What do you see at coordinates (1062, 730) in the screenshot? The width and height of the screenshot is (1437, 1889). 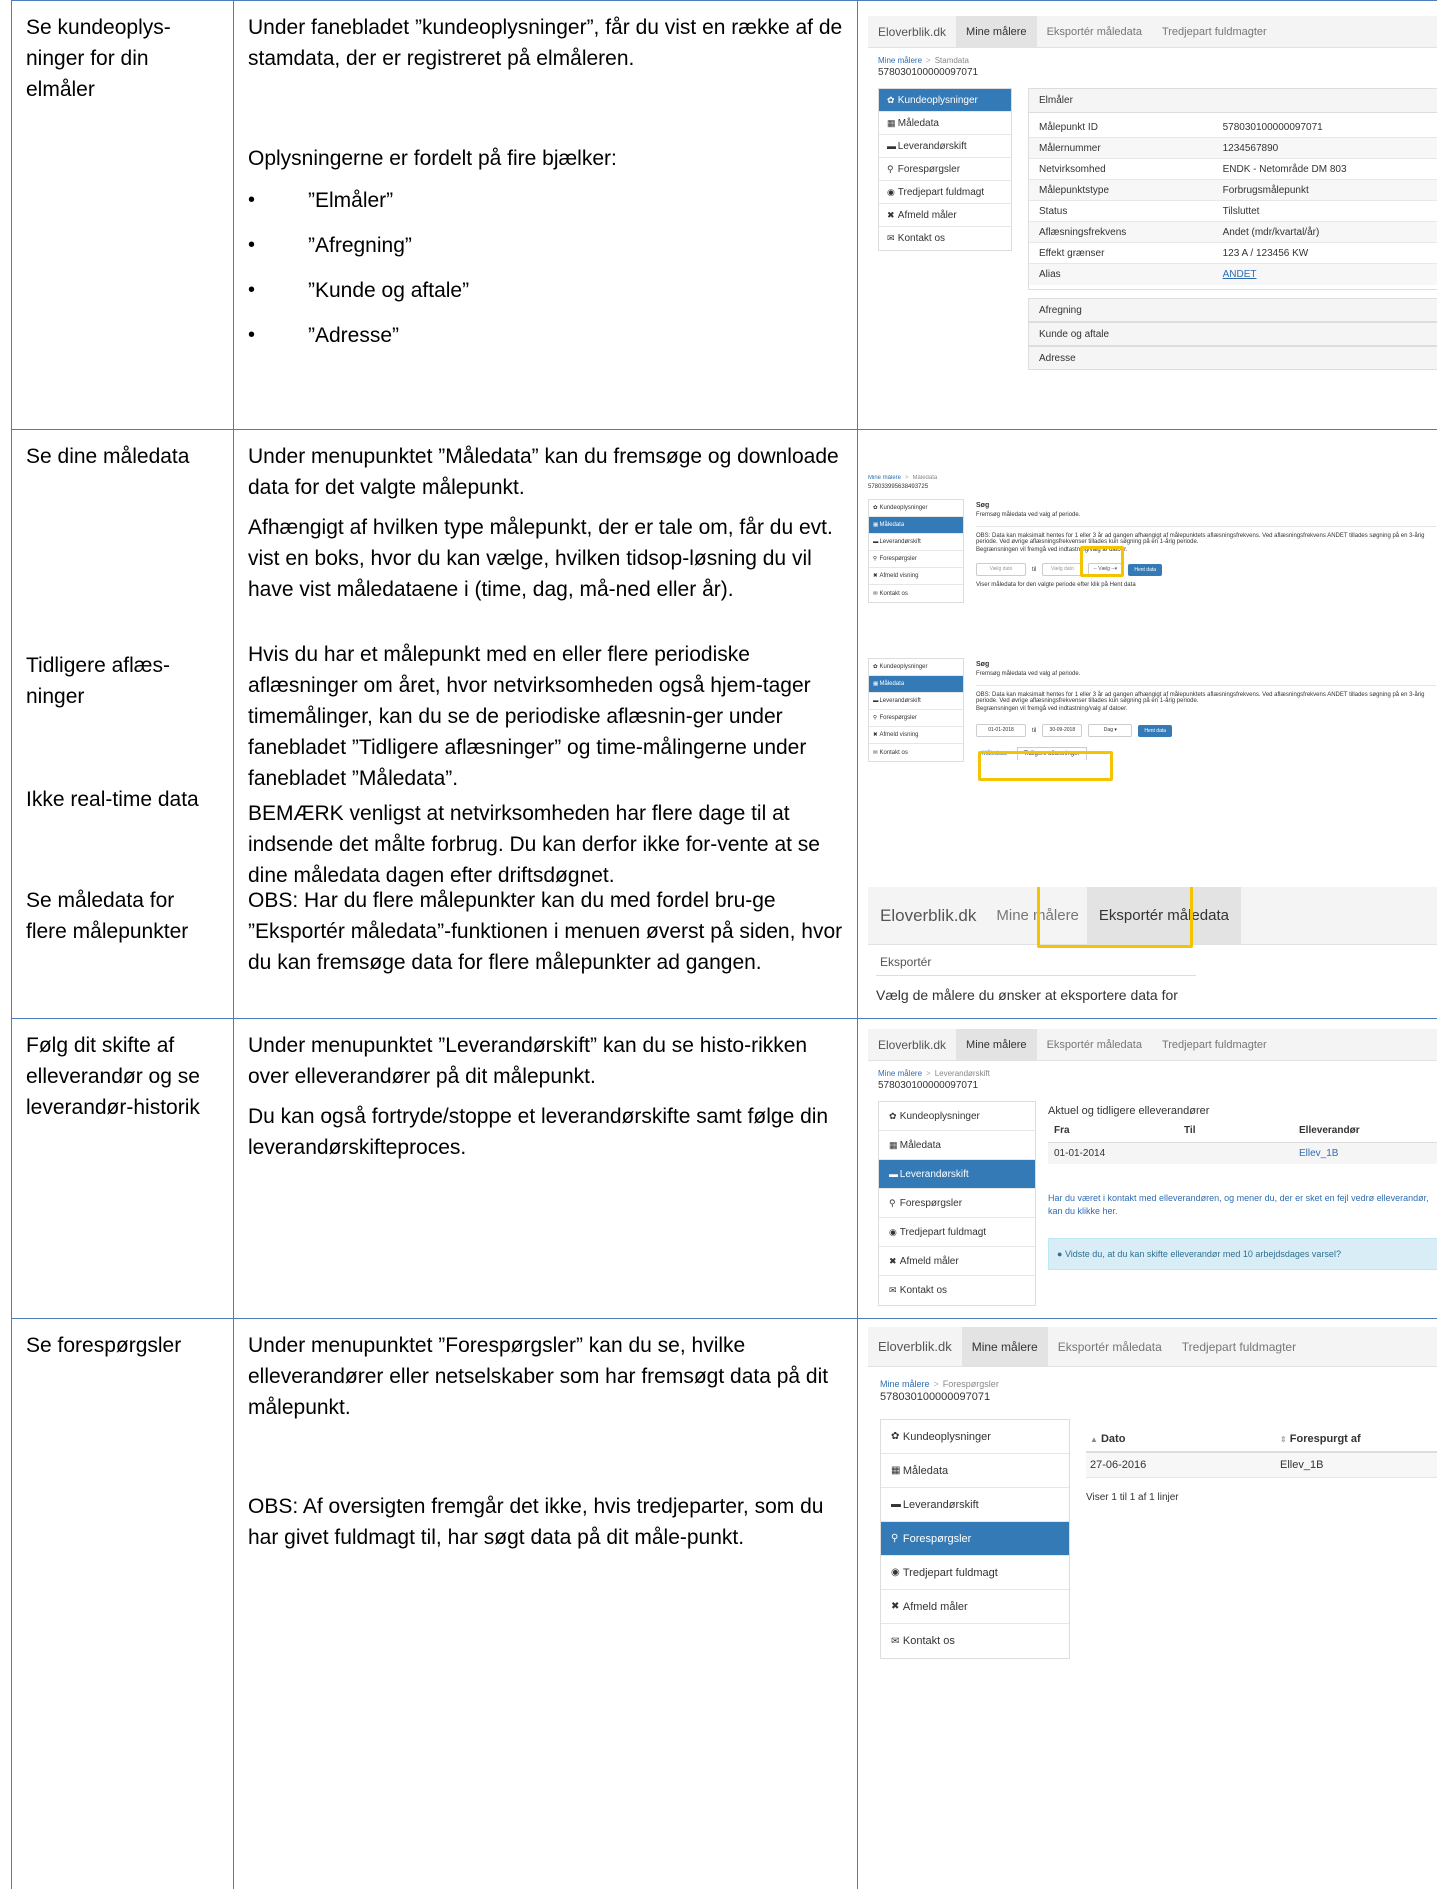 I see `date-to-input: 30-09-2018` at bounding box center [1062, 730].